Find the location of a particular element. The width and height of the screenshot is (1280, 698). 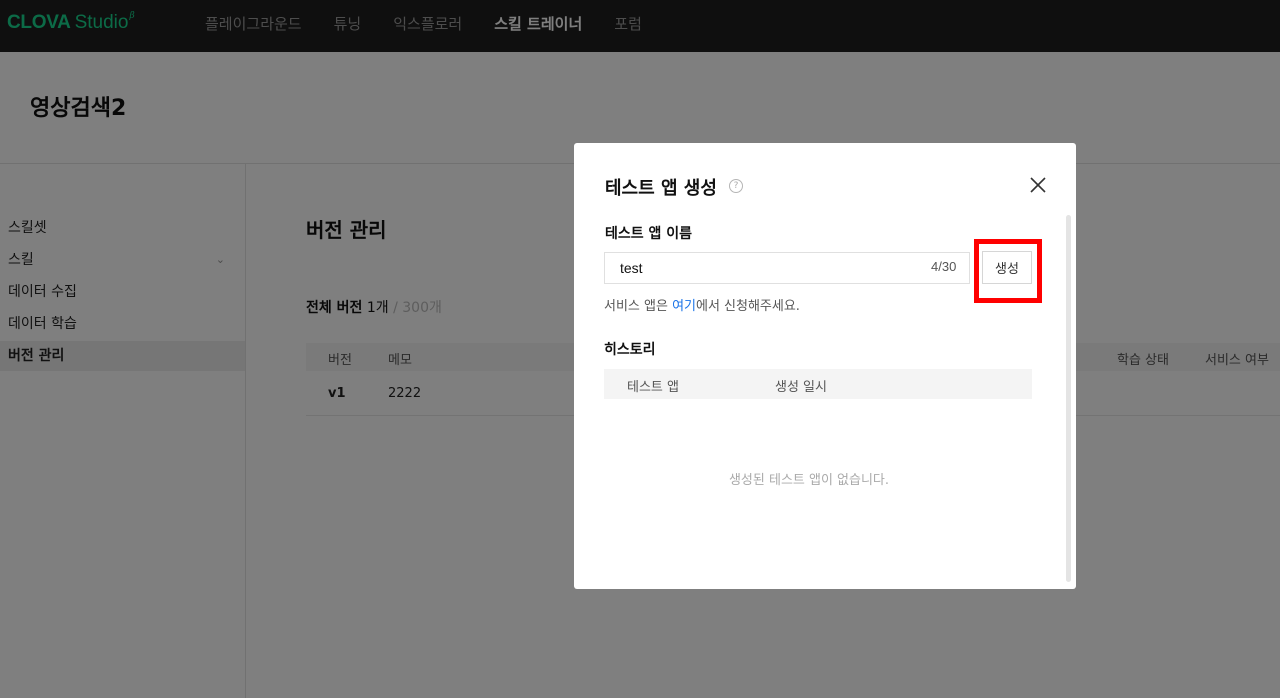

history-label: 히스토리 is located at coordinates (630, 350).